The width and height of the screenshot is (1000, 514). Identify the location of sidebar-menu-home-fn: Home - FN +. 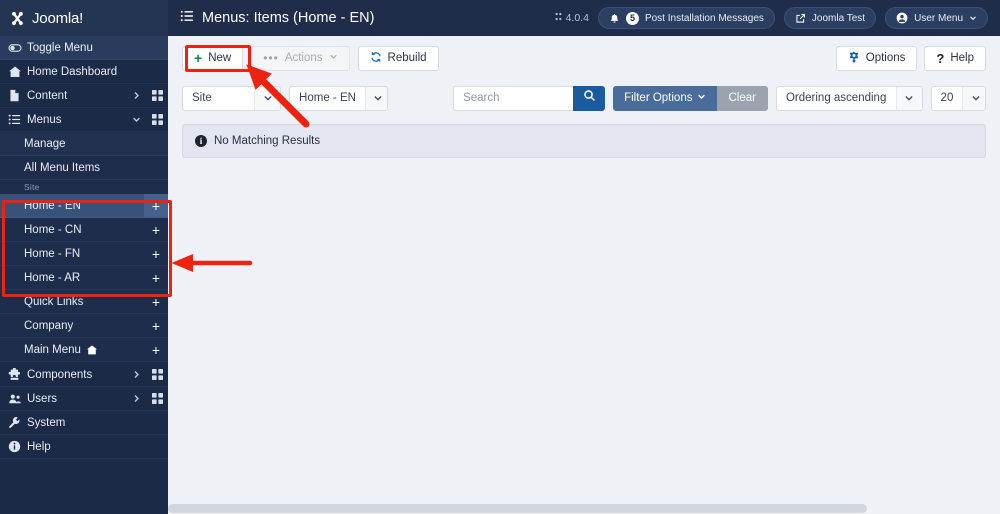
(84, 254).